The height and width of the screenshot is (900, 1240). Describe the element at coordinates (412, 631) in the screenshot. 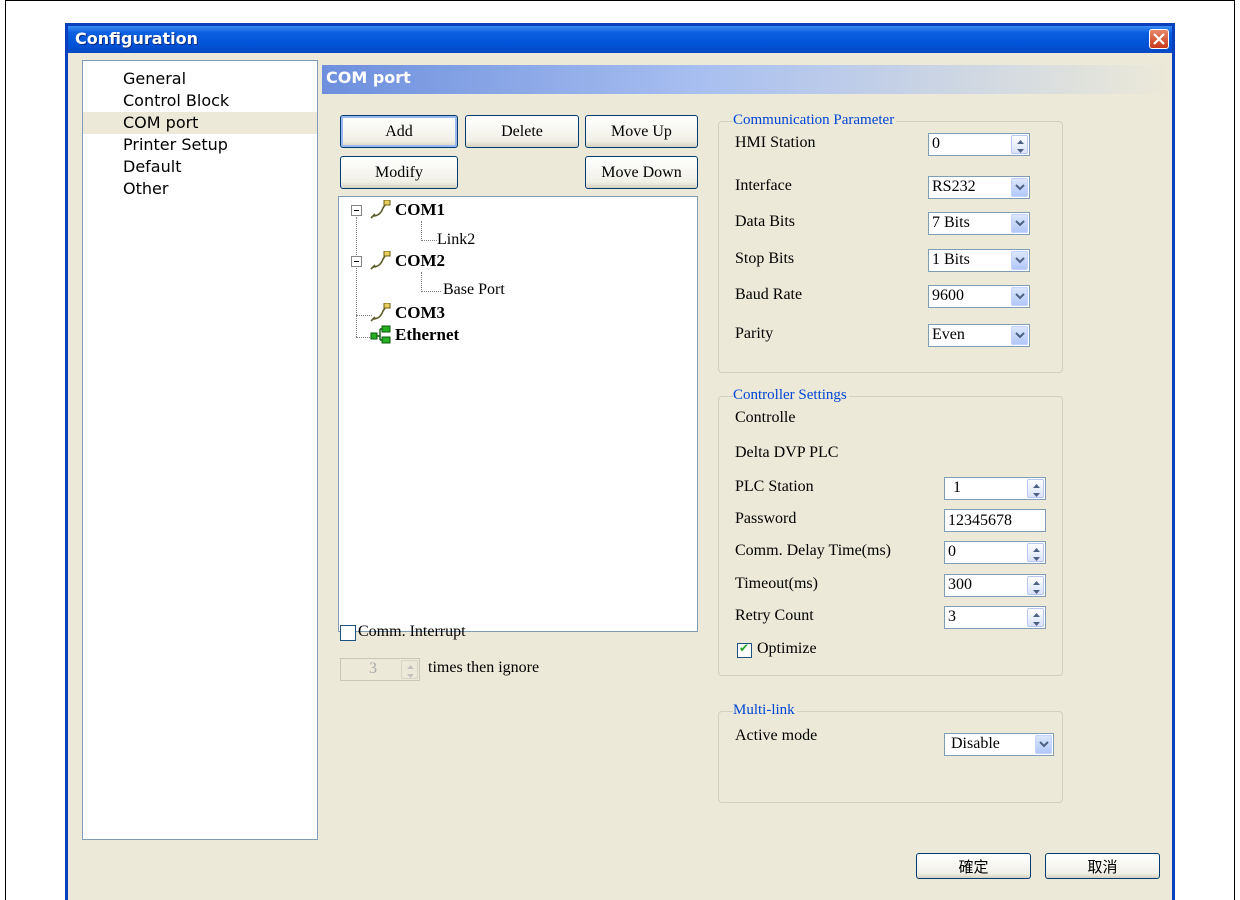

I see `comm-interrupt-label: Comm. Interrupt` at that location.